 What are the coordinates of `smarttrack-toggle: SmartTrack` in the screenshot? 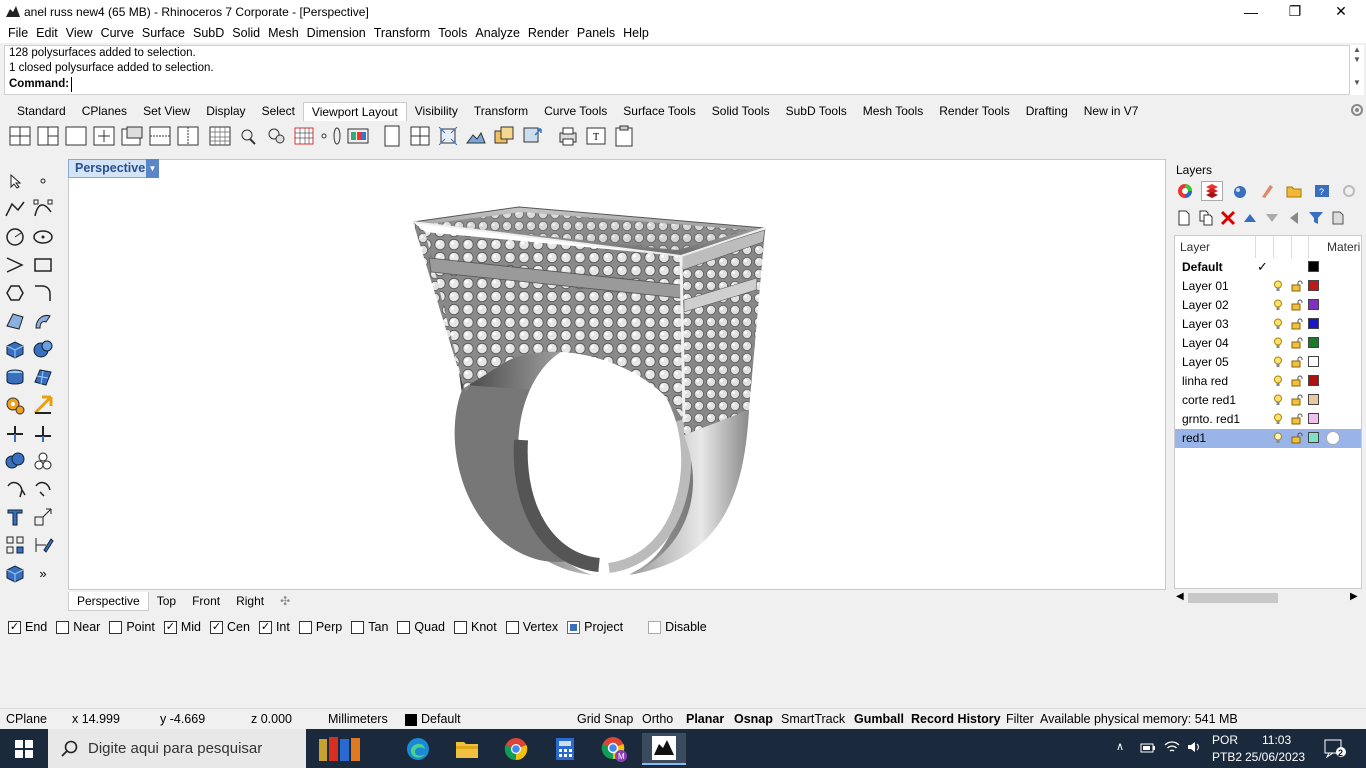 It's located at (813, 719).